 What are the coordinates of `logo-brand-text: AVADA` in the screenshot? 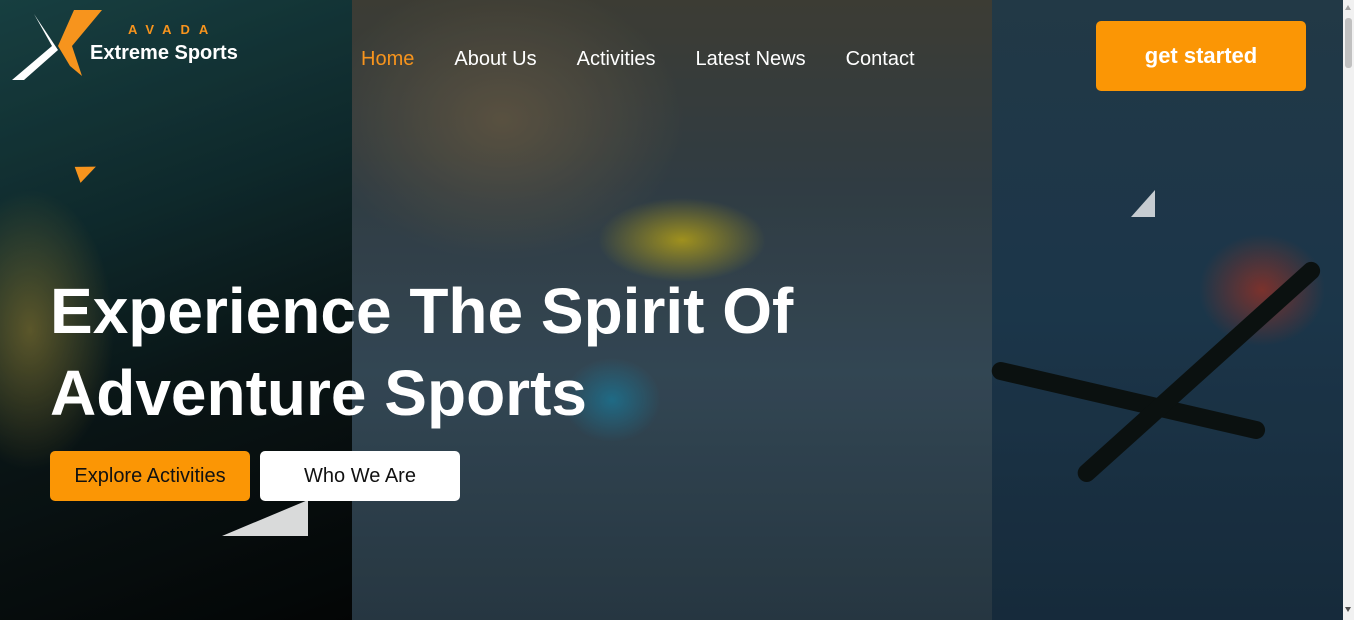 It's located at (173, 29).